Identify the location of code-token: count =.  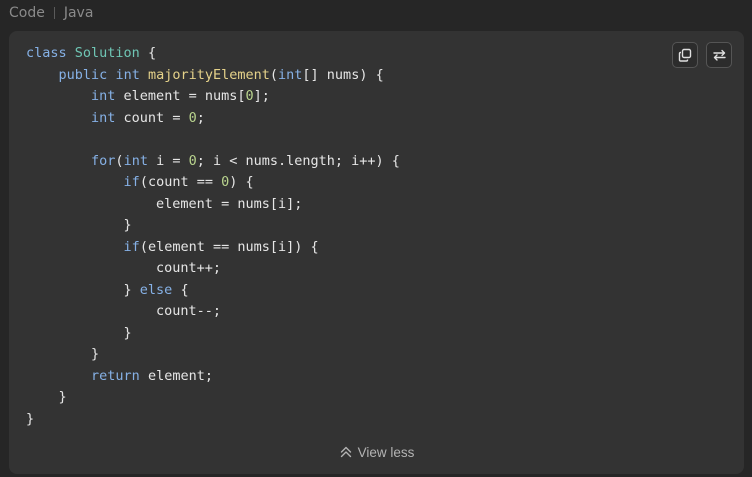
(152, 117).